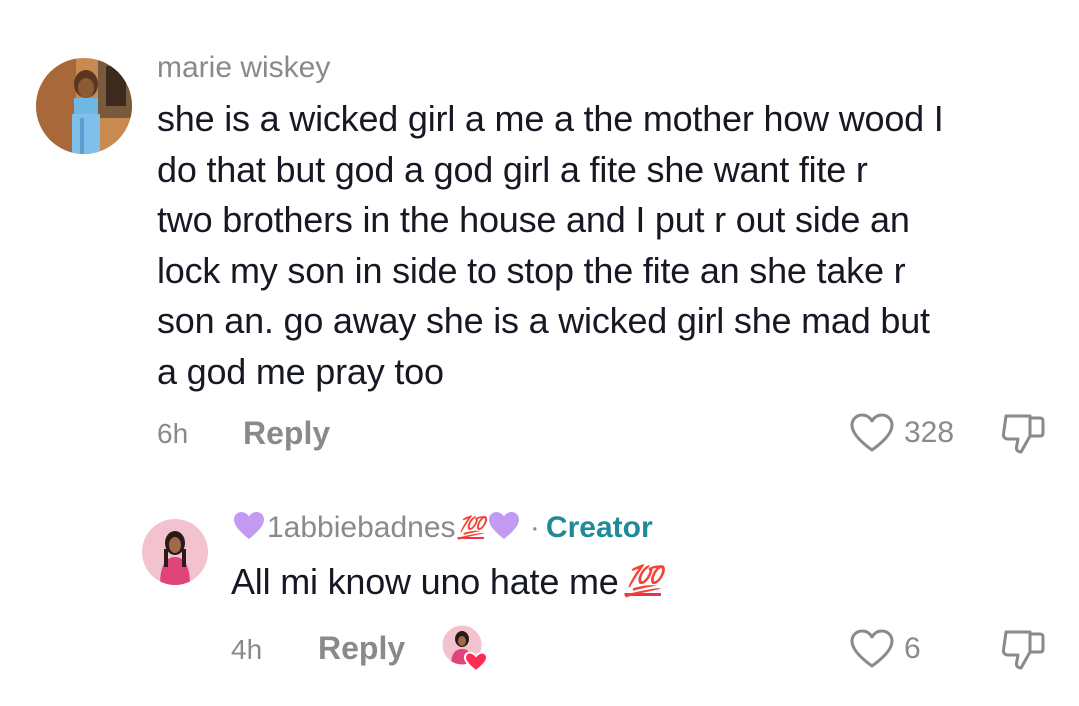 The image size is (1079, 706). What do you see at coordinates (361, 528) in the screenshot?
I see `reply-username: 1abbiebadnes` at bounding box center [361, 528].